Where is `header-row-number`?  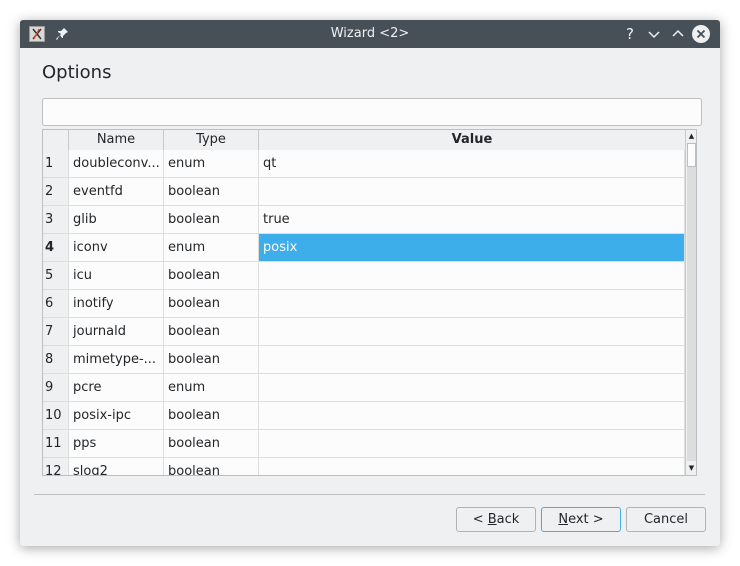
header-row-number is located at coordinates (56, 140).